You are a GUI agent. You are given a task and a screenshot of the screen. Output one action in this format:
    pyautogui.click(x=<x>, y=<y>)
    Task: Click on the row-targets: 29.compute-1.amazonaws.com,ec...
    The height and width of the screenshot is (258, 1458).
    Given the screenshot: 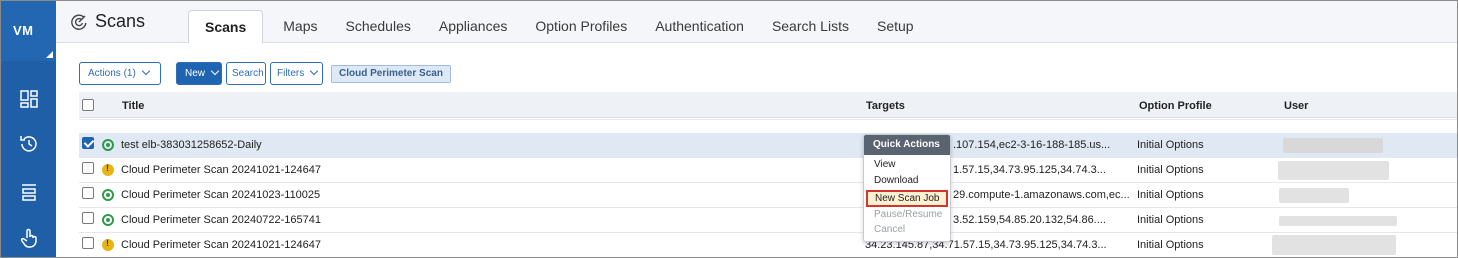 What is the action you would take?
    pyautogui.click(x=1041, y=195)
    